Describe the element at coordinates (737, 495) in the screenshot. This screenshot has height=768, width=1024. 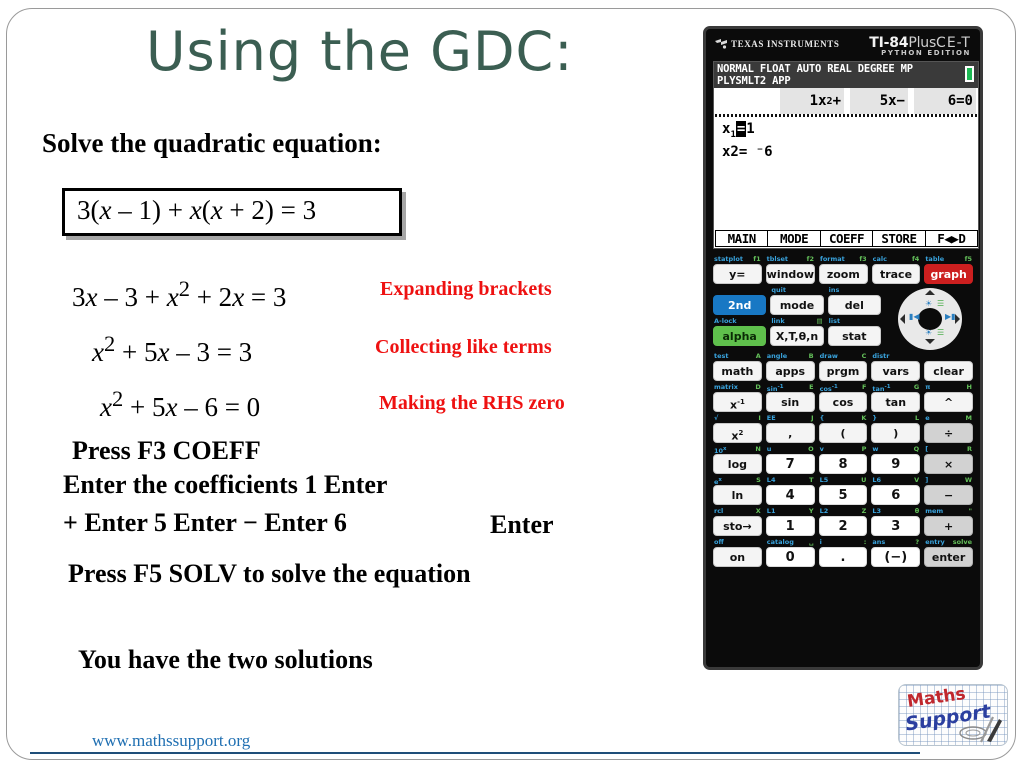
I see `key-ln: ln` at that location.